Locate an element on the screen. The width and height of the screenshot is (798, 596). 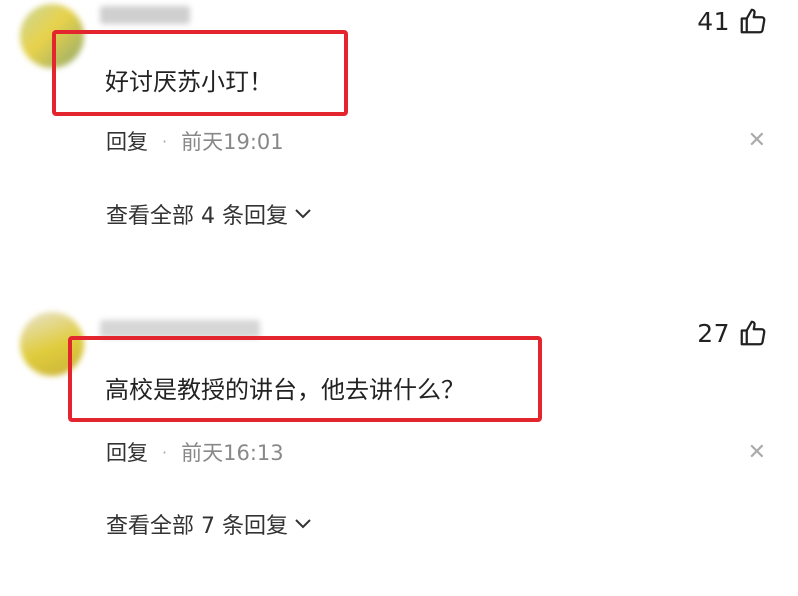
like-button: 27 is located at coordinates (732, 333).